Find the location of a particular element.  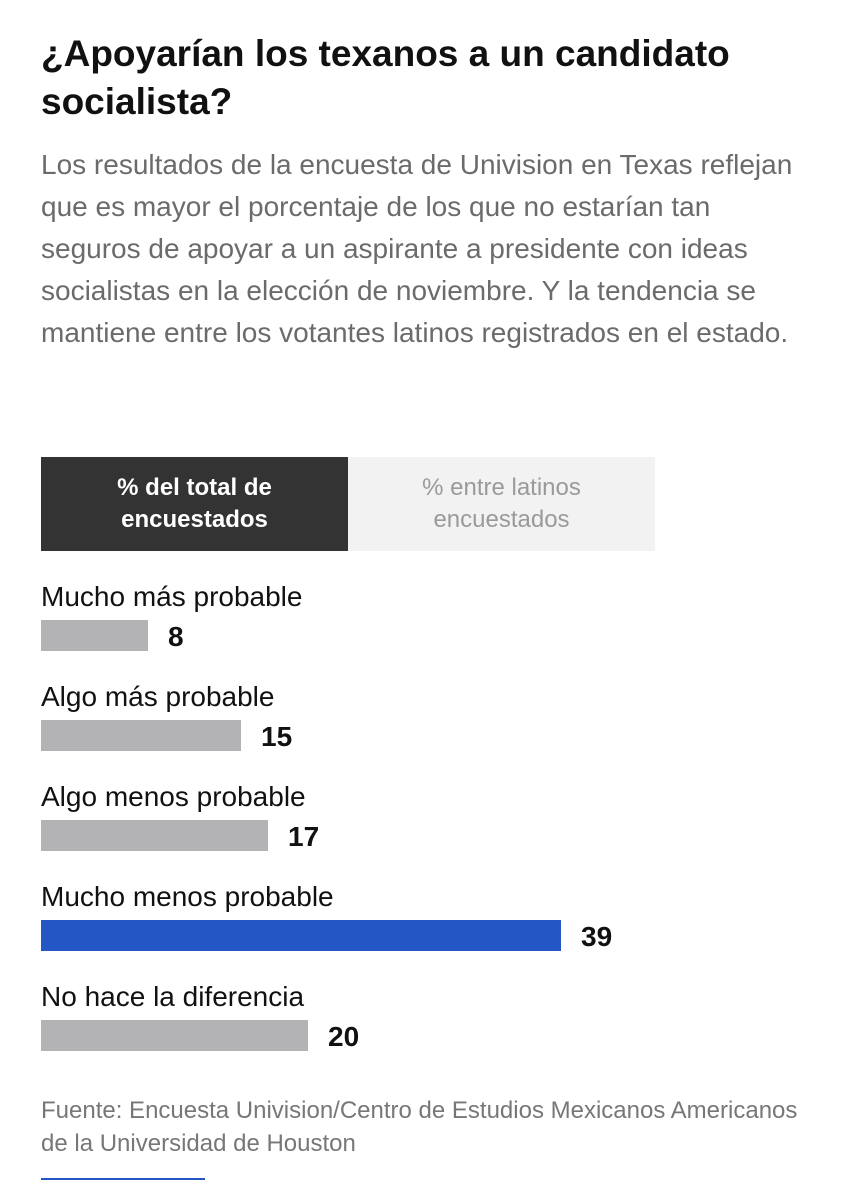

bar-value-label: 8 is located at coordinates (176, 636).